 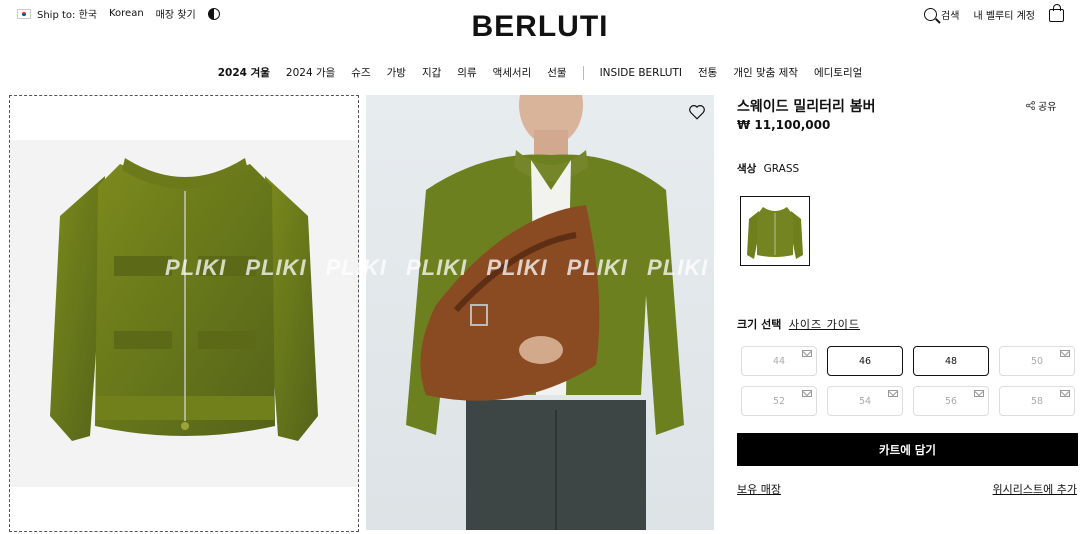 What do you see at coordinates (583, 72) in the screenshot?
I see `nav-divider` at bounding box center [583, 72].